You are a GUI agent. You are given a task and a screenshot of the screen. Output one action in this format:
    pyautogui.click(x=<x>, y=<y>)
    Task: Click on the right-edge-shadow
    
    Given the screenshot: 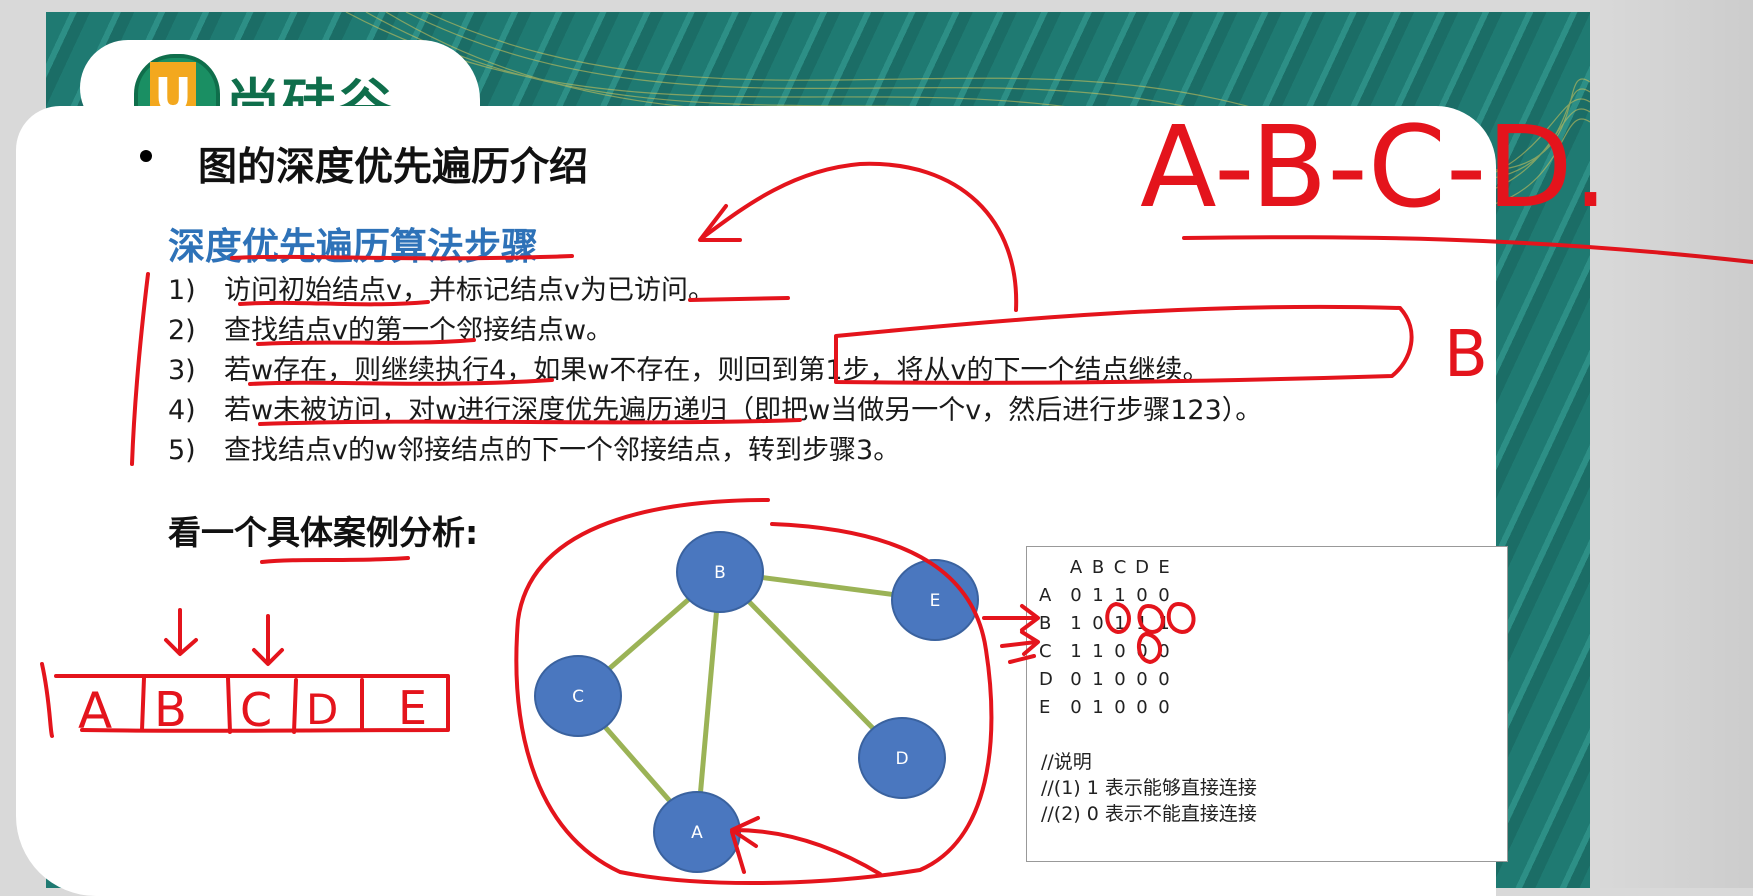 What is the action you would take?
    pyautogui.click(x=1673, y=444)
    